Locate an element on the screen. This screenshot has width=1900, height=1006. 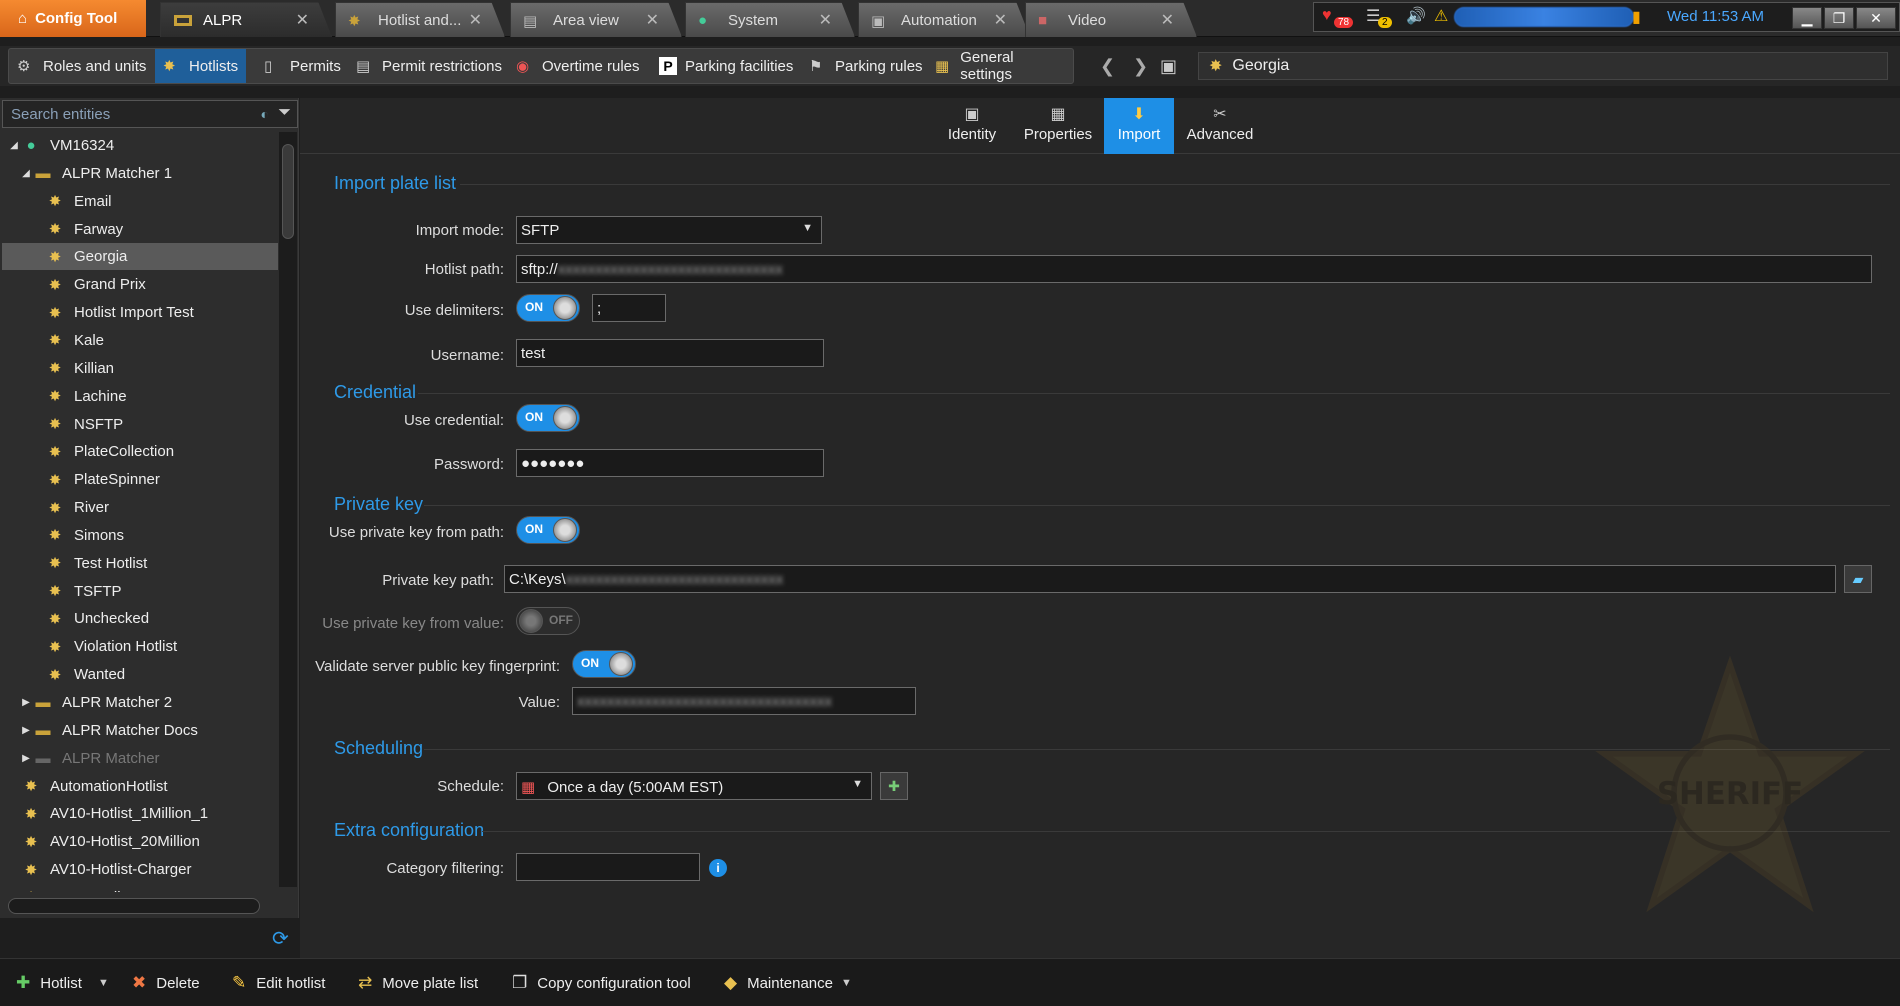
entity-browser-icon: ▣ is located at coordinates (1168, 66).